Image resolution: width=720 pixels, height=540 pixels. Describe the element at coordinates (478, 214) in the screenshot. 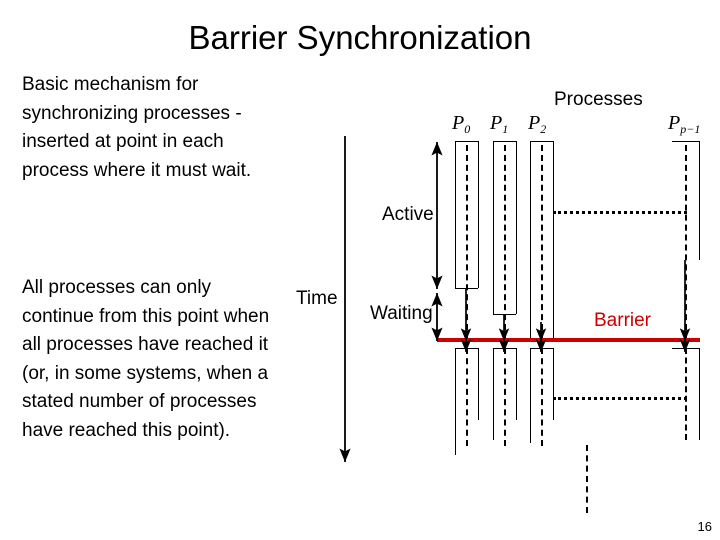

I see `process-p0-box-right` at that location.